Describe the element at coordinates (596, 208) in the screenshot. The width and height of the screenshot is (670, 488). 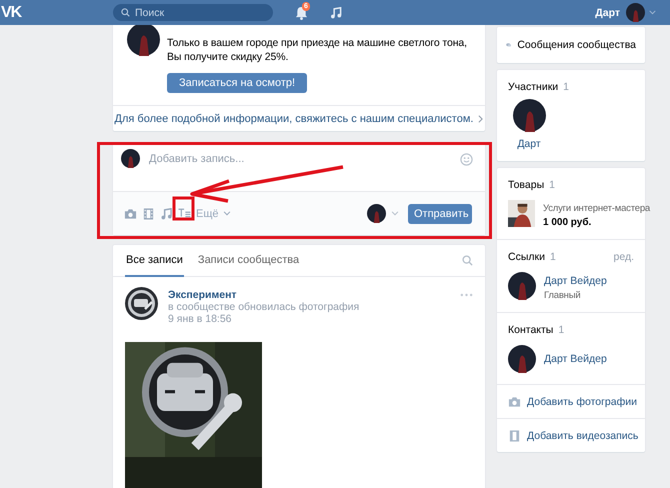
I see `product-name: Услуги интернет-мастера` at that location.